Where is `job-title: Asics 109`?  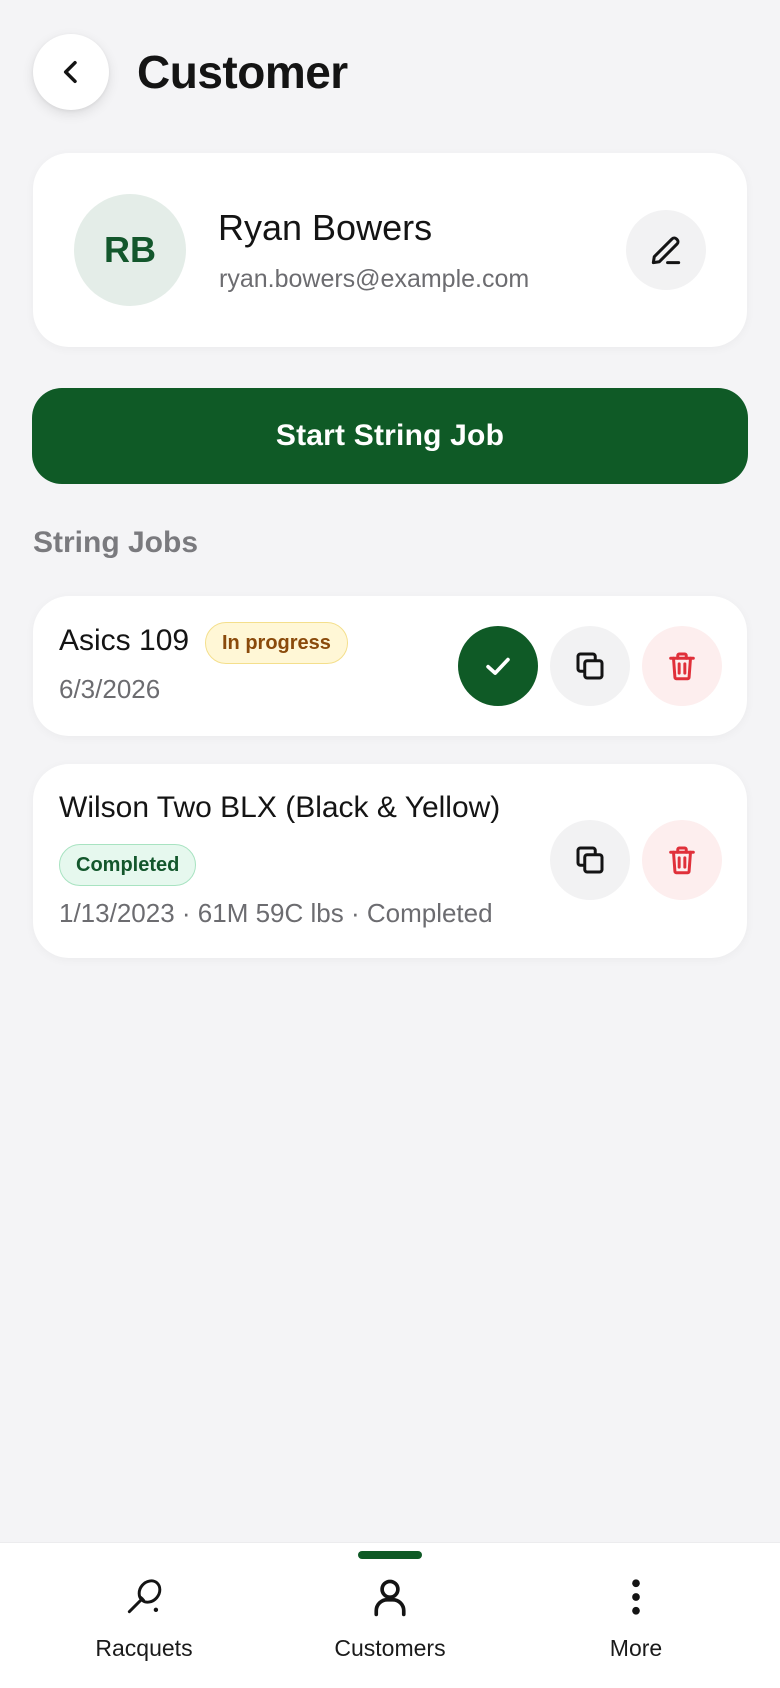 job-title: Asics 109 is located at coordinates (124, 640).